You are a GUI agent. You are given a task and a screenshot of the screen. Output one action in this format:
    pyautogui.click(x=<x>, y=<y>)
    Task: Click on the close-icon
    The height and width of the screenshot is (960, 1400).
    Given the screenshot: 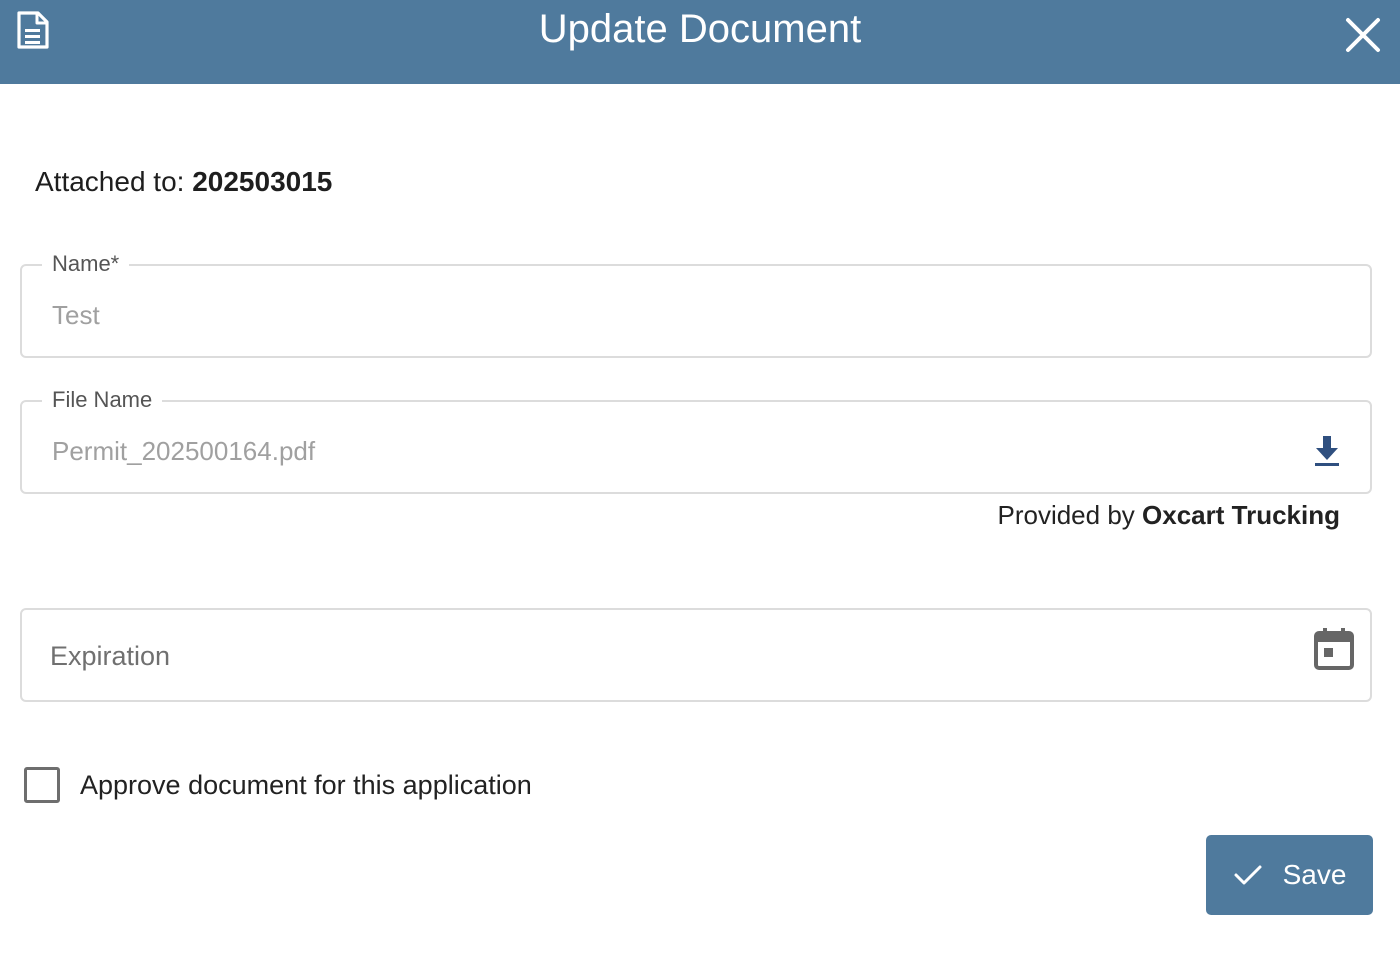 What is the action you would take?
    pyautogui.click(x=1363, y=35)
    